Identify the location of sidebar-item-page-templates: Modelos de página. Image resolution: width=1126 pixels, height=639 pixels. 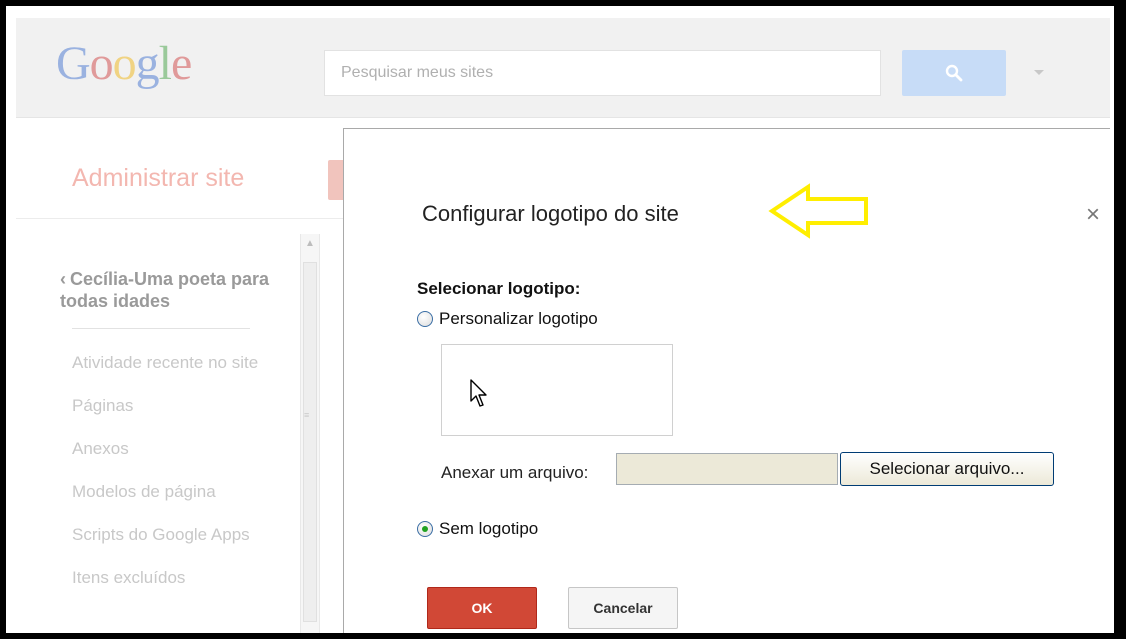
(172, 492).